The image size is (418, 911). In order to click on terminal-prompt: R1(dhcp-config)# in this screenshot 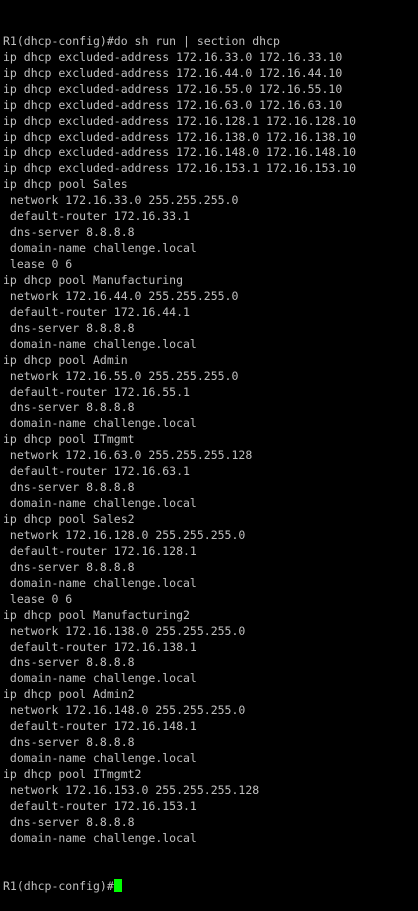, I will do `click(58, 885)`.